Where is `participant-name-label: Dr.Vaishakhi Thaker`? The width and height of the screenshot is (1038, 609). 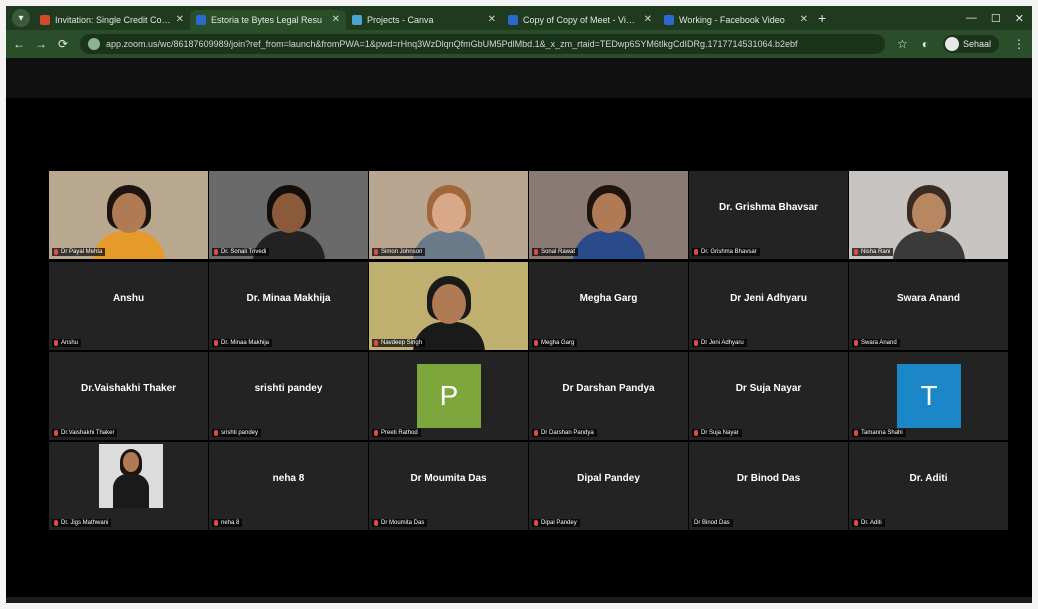 participant-name-label: Dr.Vaishakhi Thaker is located at coordinates (85, 433).